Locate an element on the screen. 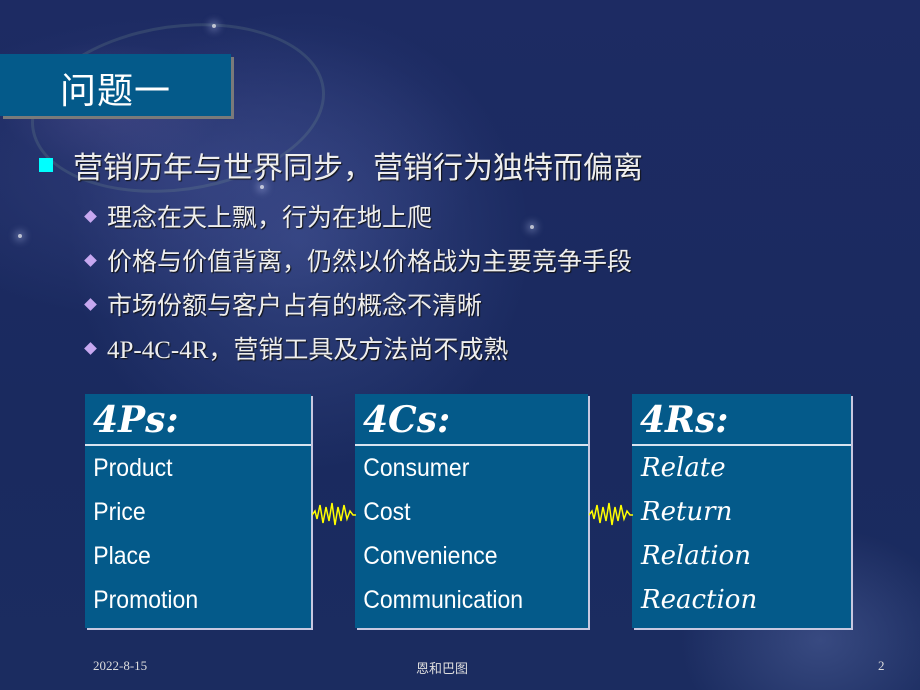 The height and width of the screenshot is (690, 920). sub-bullet-text: 市场份额与客户占有的概念不清晰 is located at coordinates (295, 305).